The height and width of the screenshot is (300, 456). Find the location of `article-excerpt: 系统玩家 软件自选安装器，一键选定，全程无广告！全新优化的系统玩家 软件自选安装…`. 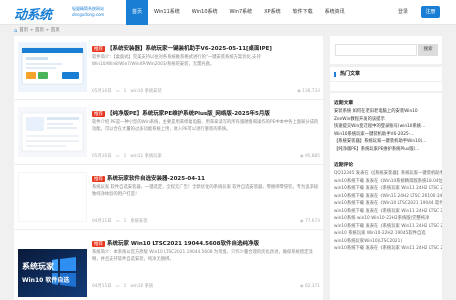

article-excerpt: 系统玩家 软件自选安装器，一键选定，全程无广告！全新优化的系统玩家 软件自选安装… is located at coordinates (205, 191).